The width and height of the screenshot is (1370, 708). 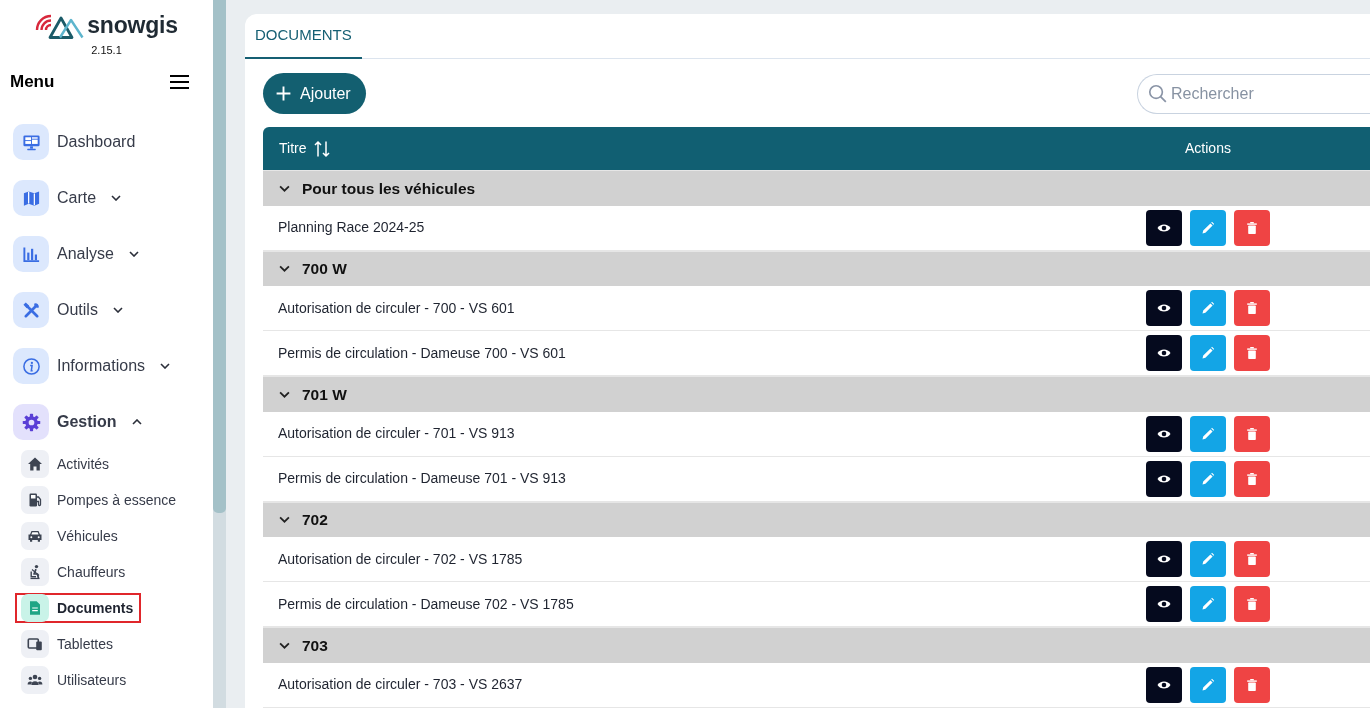 I want to click on column-header: Titre, so click(x=293, y=148).